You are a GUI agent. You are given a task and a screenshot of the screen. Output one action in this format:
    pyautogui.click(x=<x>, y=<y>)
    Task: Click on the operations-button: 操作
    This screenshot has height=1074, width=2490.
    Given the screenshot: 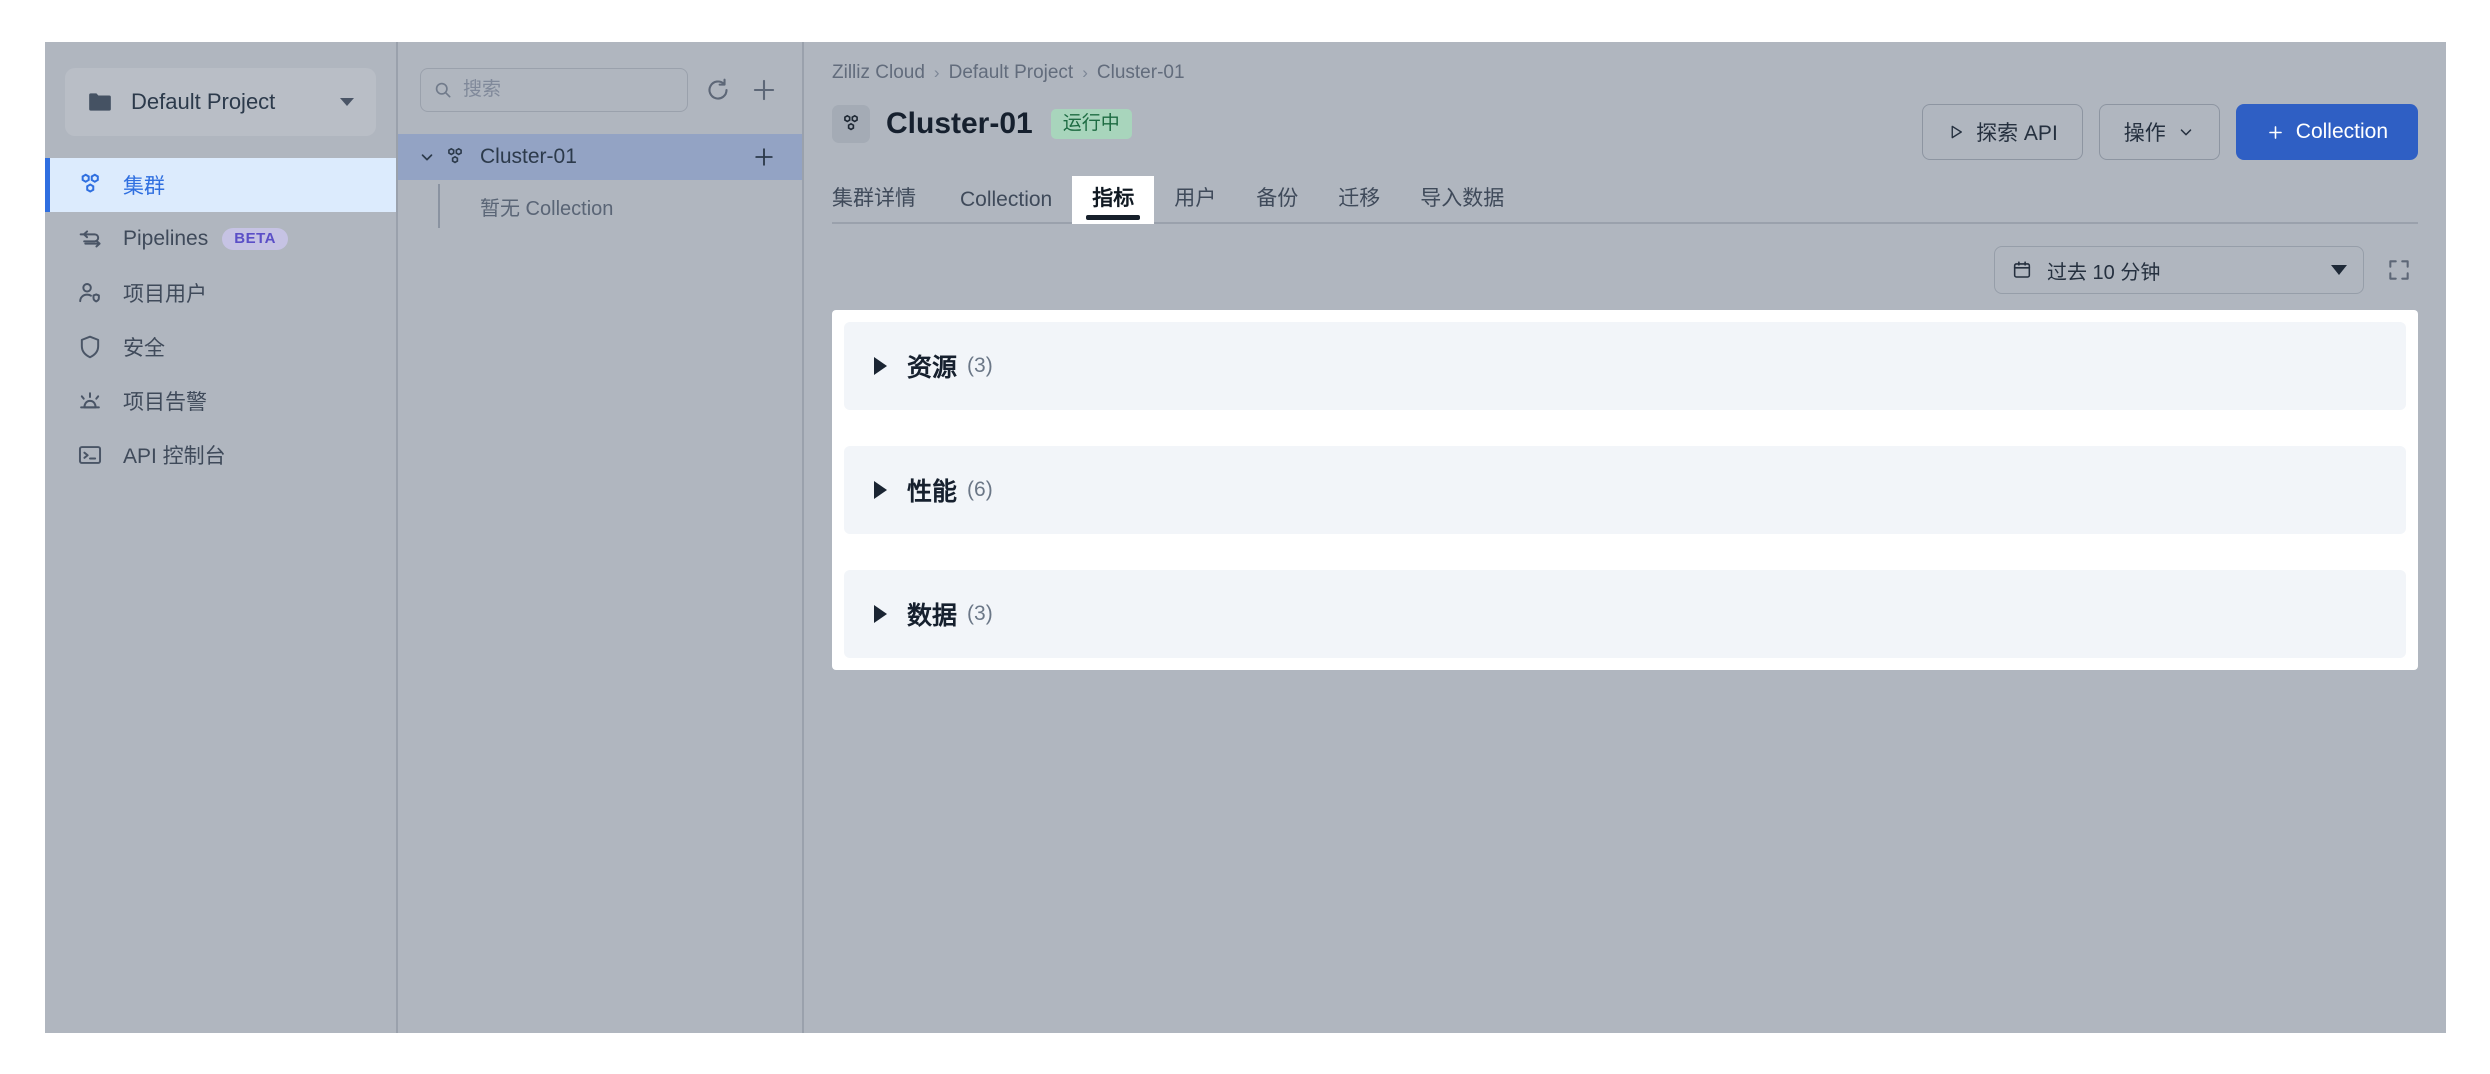 What is the action you would take?
    pyautogui.click(x=2159, y=132)
    